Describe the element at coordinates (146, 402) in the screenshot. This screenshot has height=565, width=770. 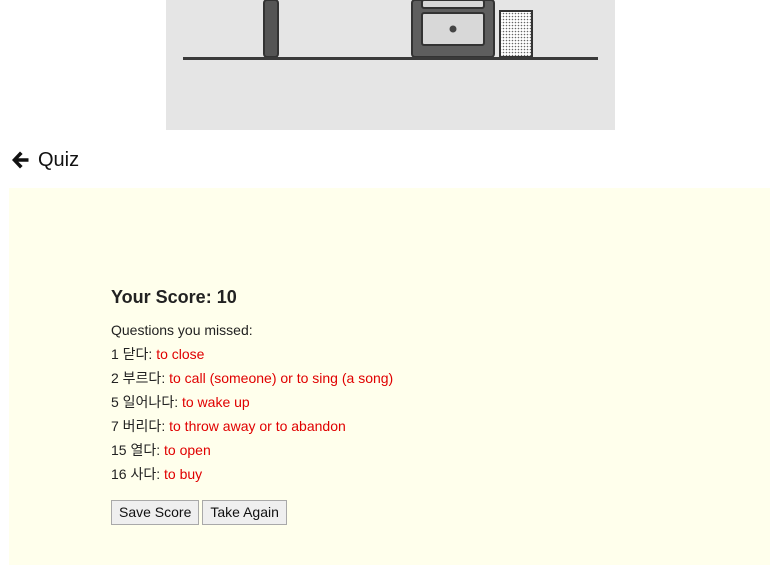
I see `missed-item-word: 5 일어나다:` at that location.